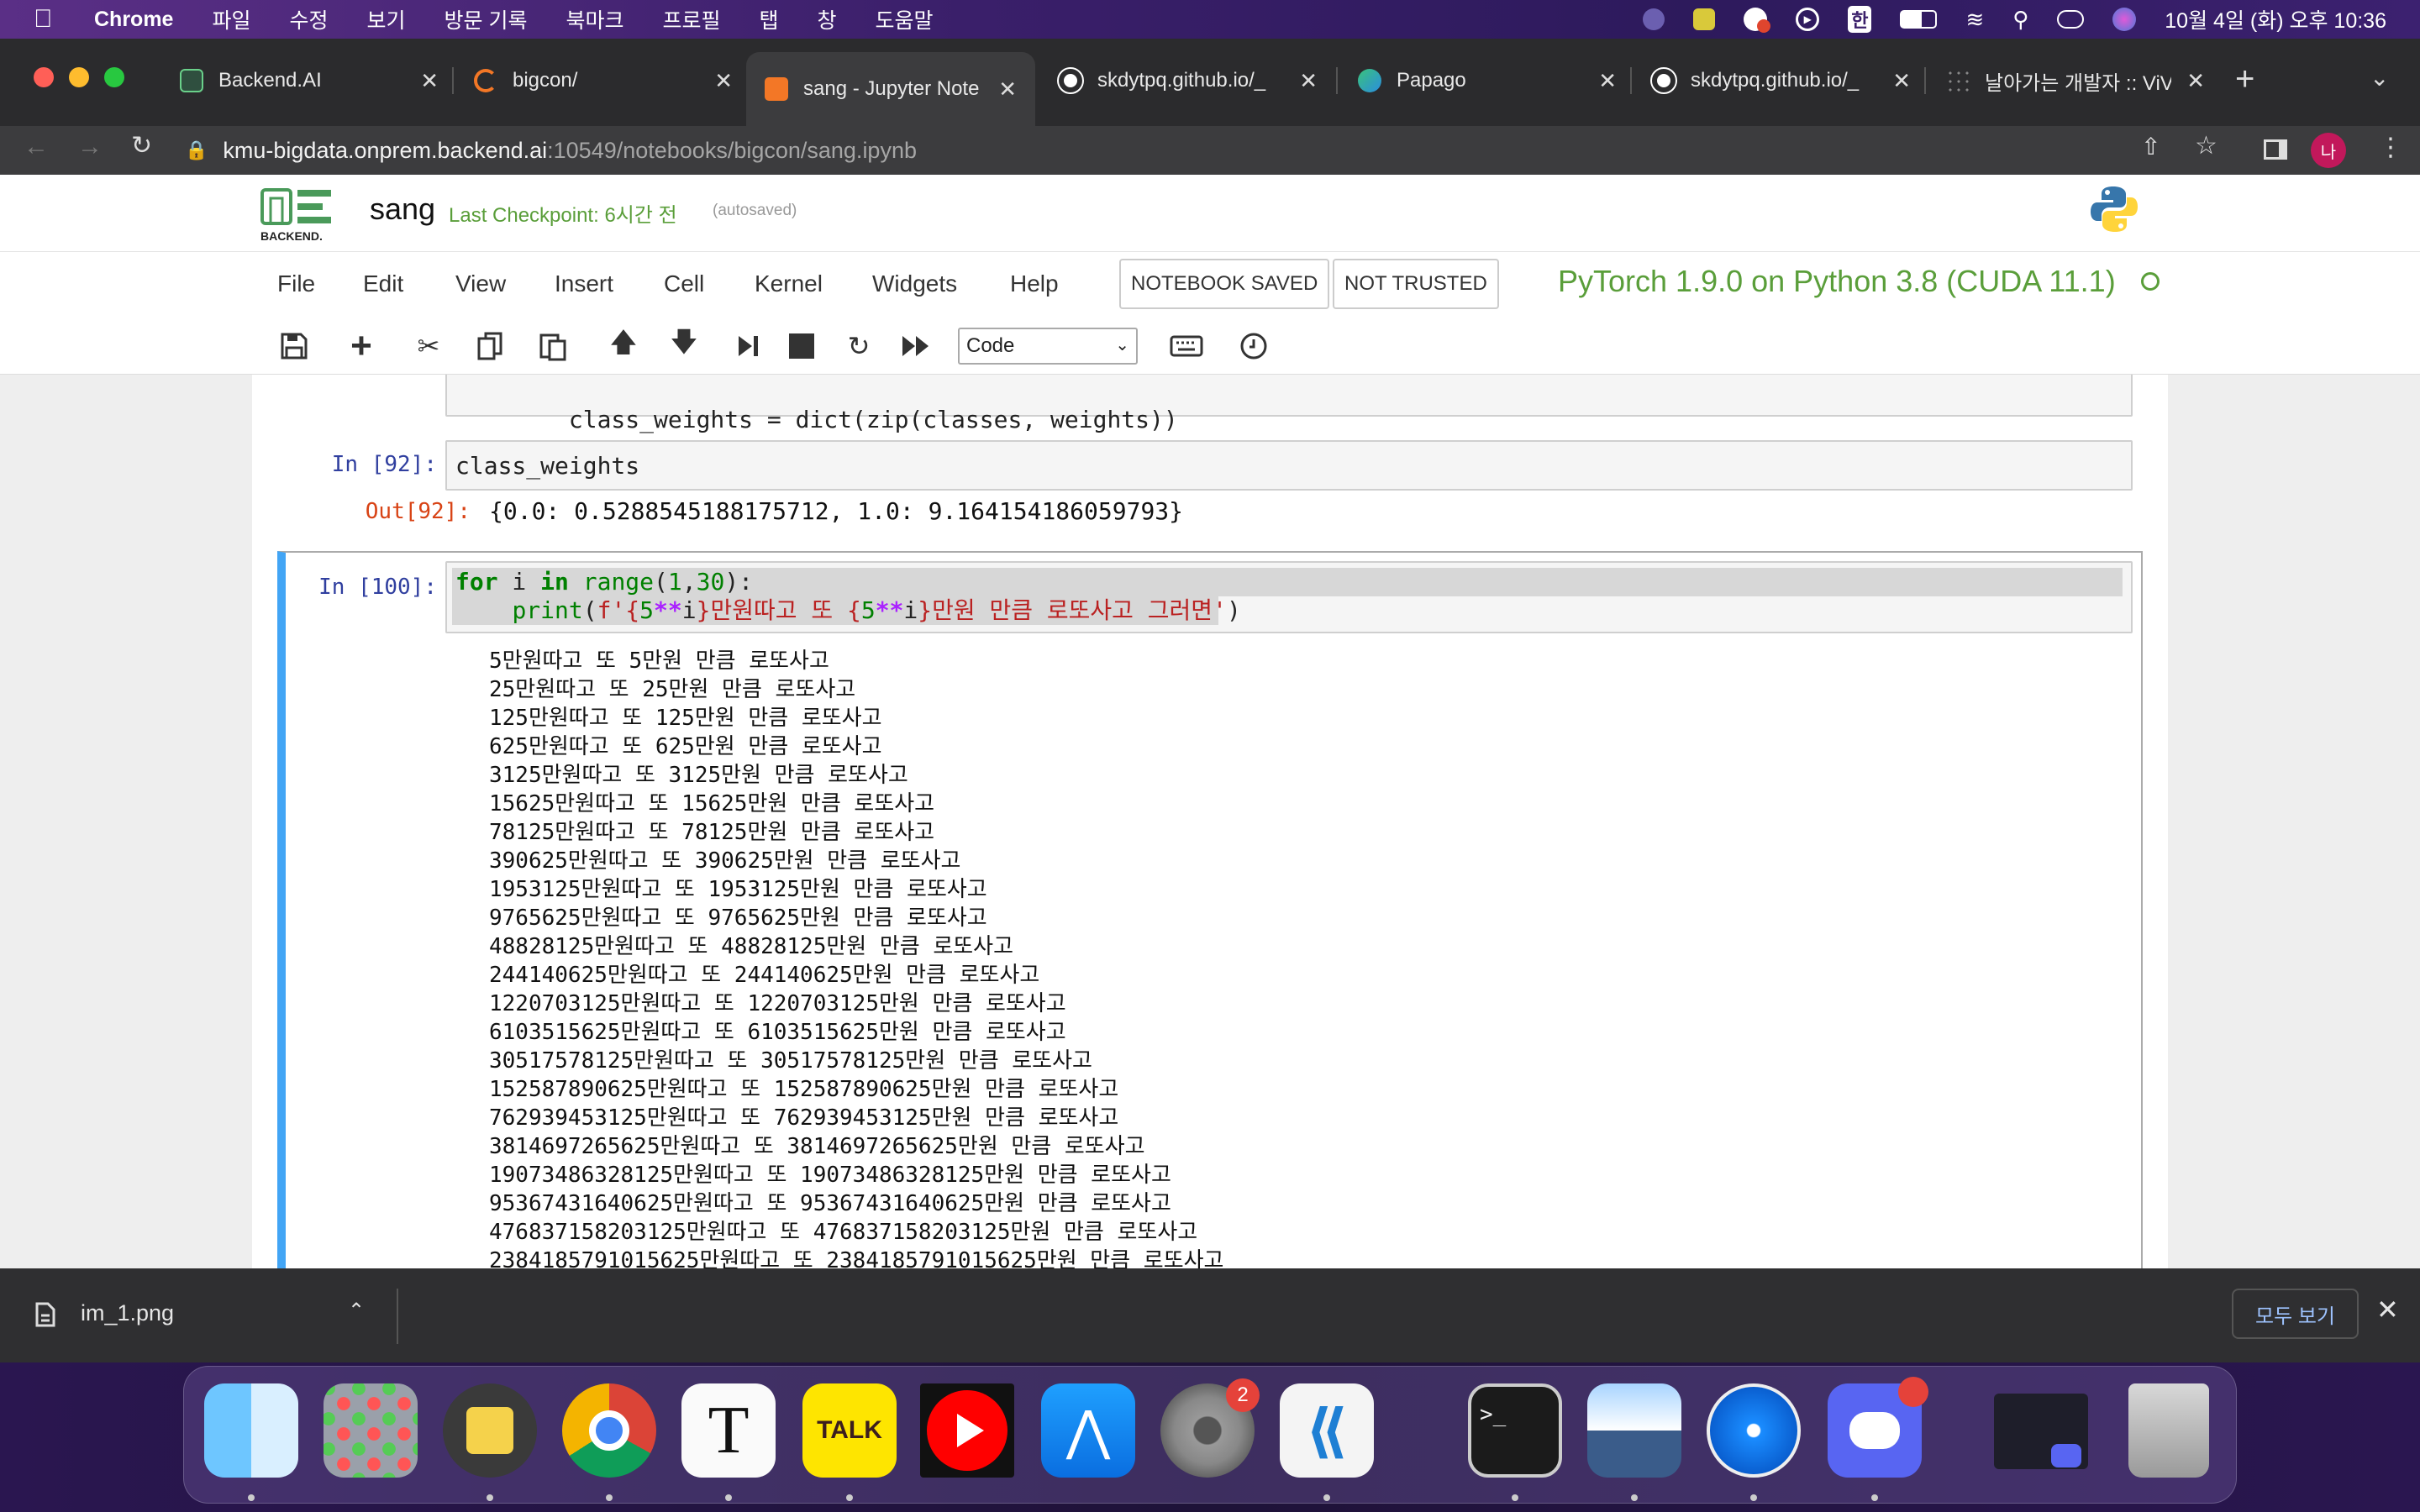  I want to click on forward-arrow-icon: →, so click(90, 147).